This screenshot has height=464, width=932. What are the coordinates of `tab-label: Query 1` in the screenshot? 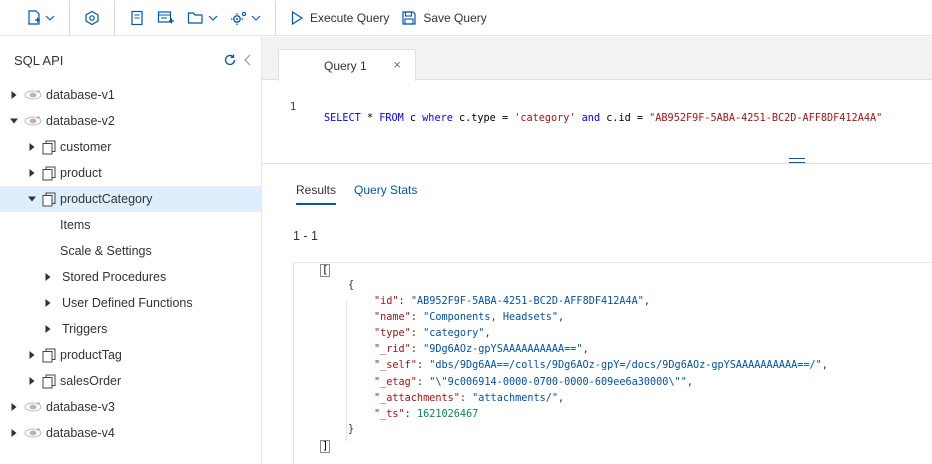 It's located at (345, 65).